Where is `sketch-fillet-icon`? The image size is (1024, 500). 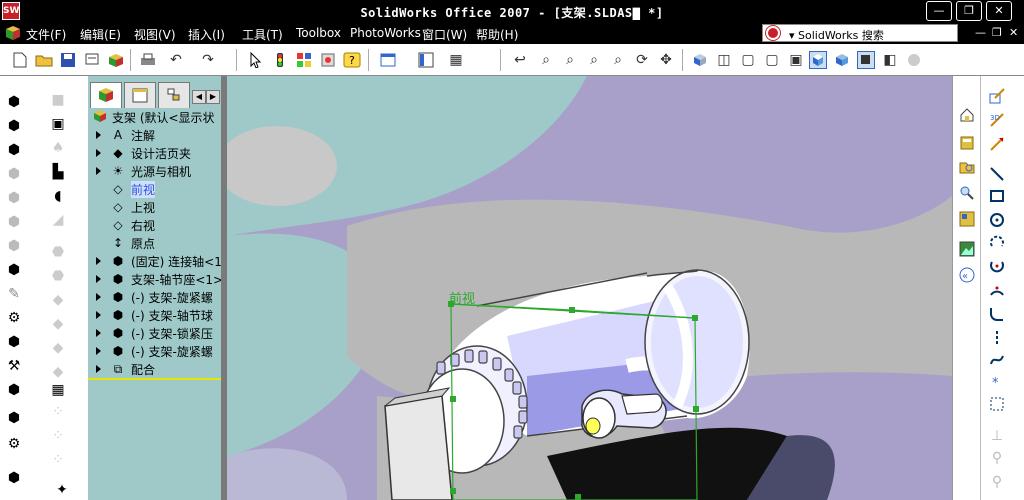
sketch-fillet-icon is located at coordinates (997, 314).